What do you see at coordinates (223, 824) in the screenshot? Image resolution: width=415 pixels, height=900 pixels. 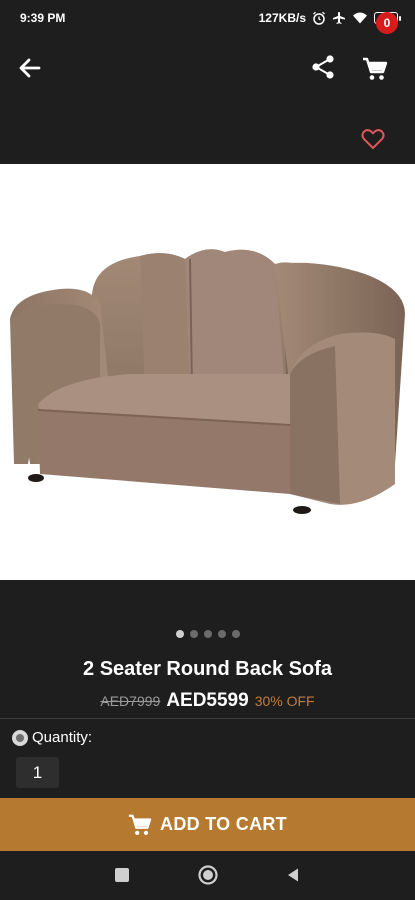 I see `add-to-cart-label: ADD TO CART` at bounding box center [223, 824].